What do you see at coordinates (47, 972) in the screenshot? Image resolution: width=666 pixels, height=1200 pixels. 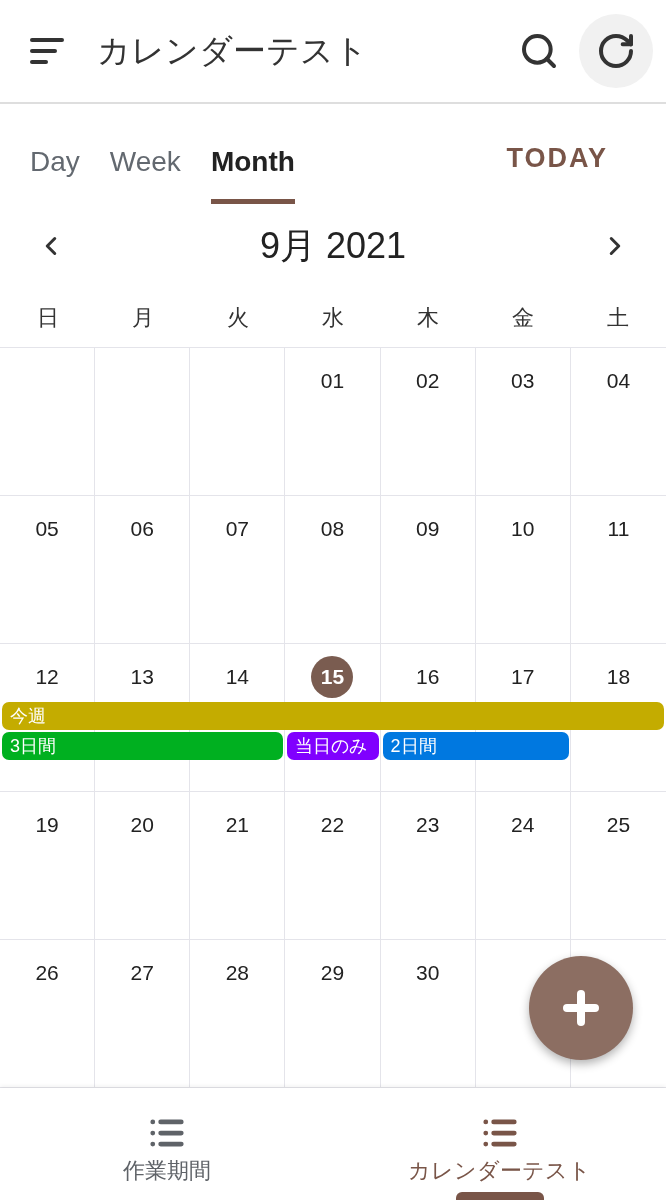 I see `date-number: 26` at bounding box center [47, 972].